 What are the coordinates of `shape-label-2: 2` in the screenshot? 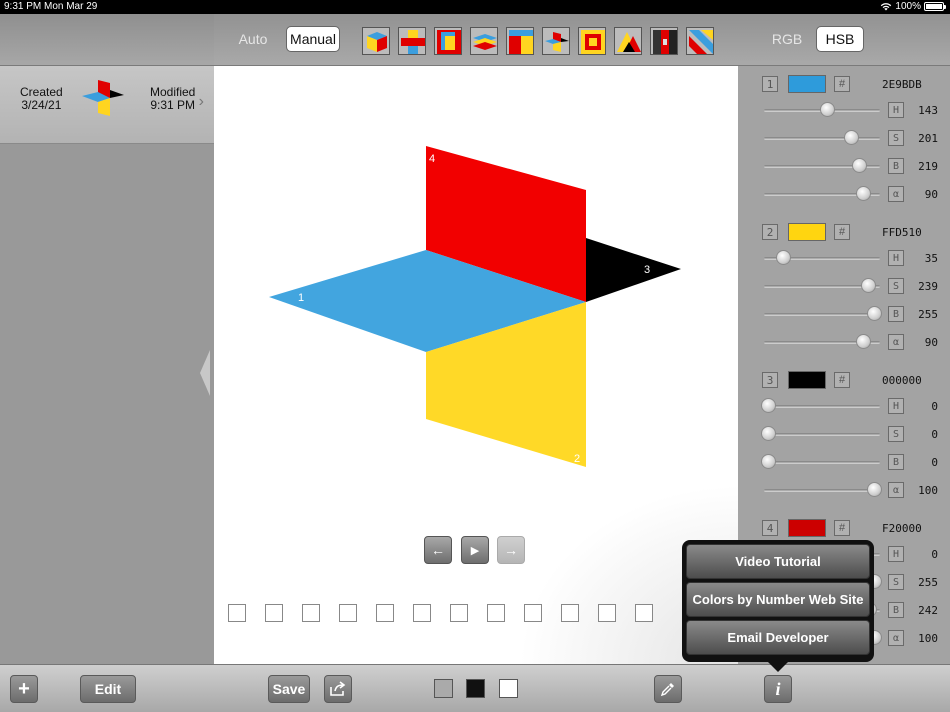 It's located at (577, 459).